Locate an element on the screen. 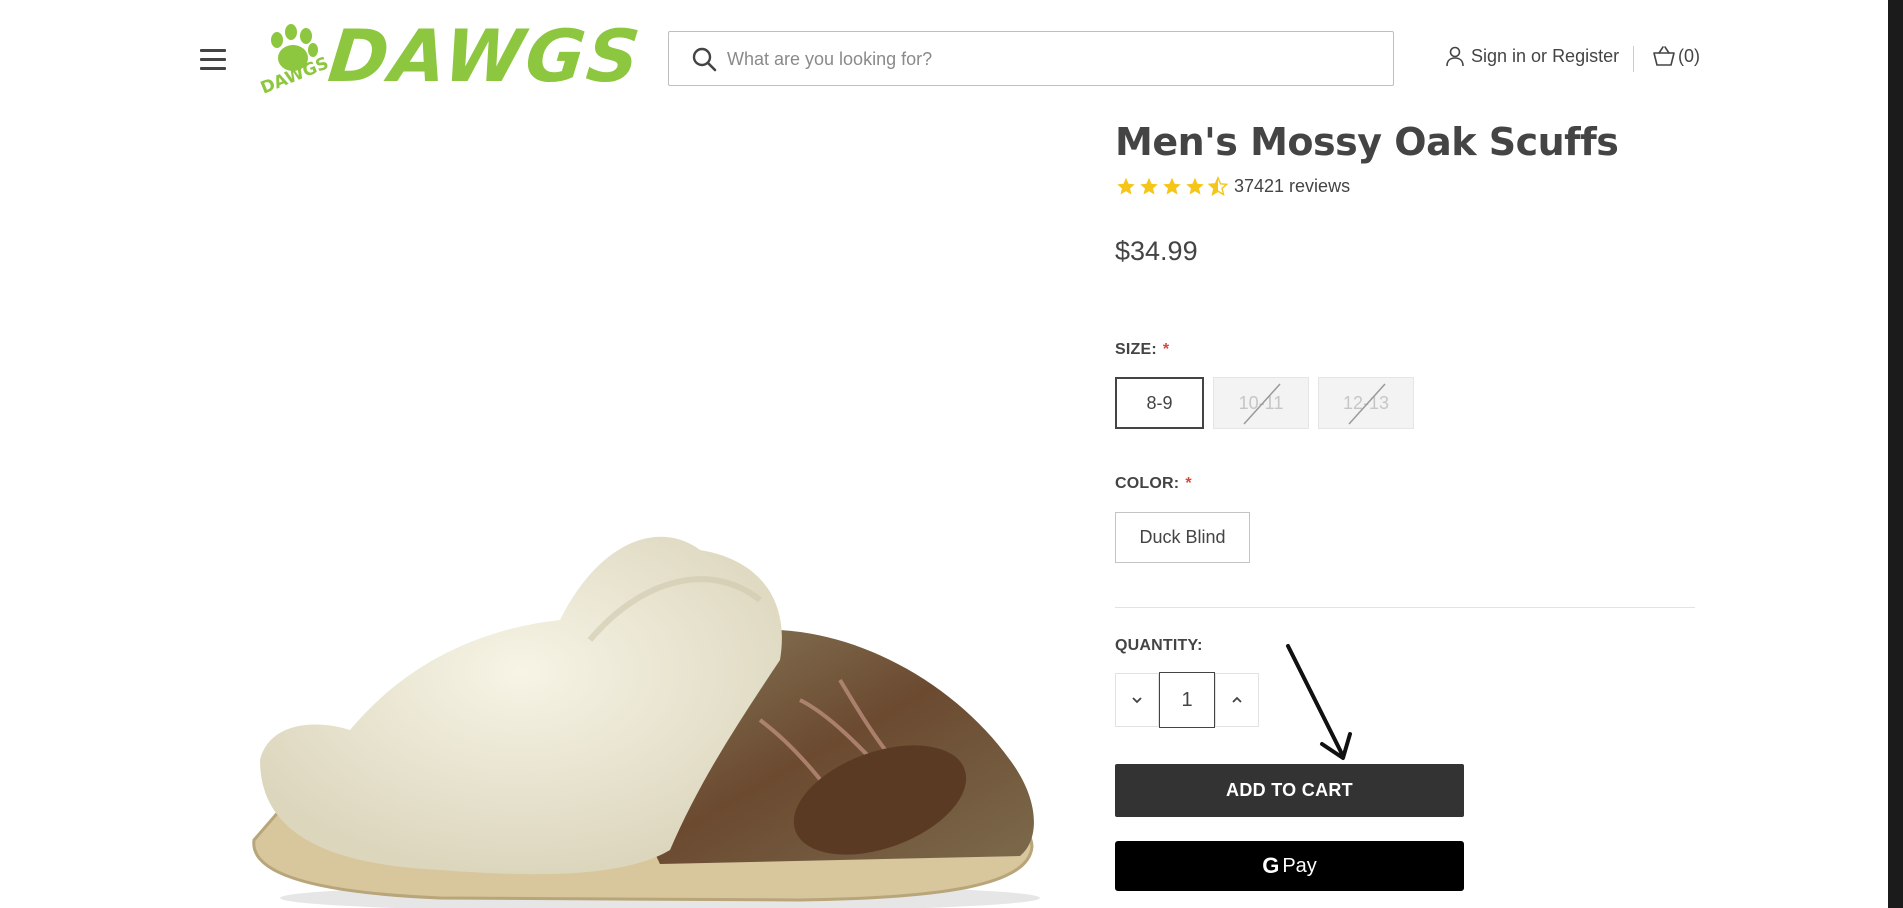  quantity-stepper is located at coordinates (1187, 700).